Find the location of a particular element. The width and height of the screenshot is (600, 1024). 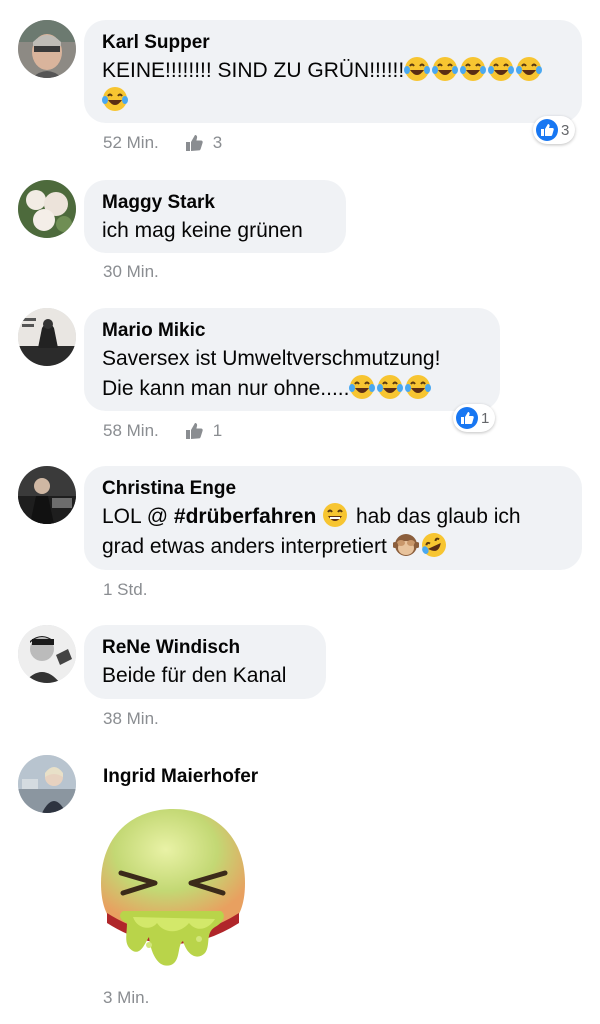

comment-meta: 30 Min. is located at coordinates (131, 272).